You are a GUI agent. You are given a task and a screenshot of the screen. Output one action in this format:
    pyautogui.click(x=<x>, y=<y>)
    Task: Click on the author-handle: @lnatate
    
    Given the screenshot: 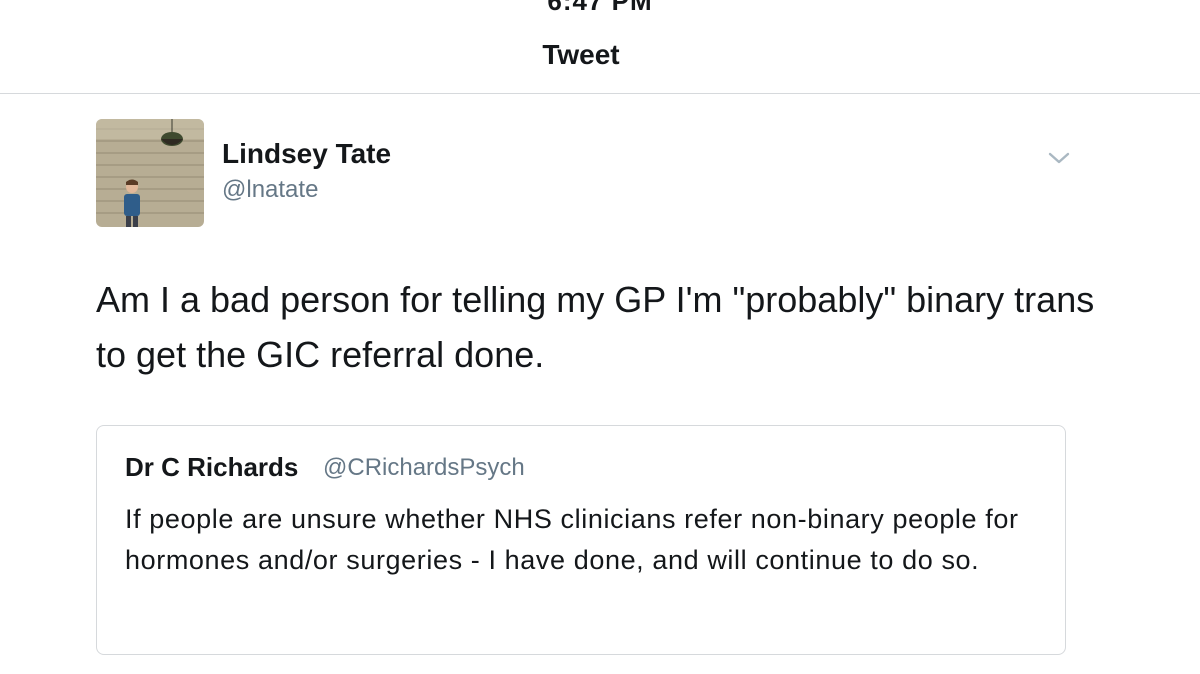 What is the action you would take?
    pyautogui.click(x=270, y=190)
    